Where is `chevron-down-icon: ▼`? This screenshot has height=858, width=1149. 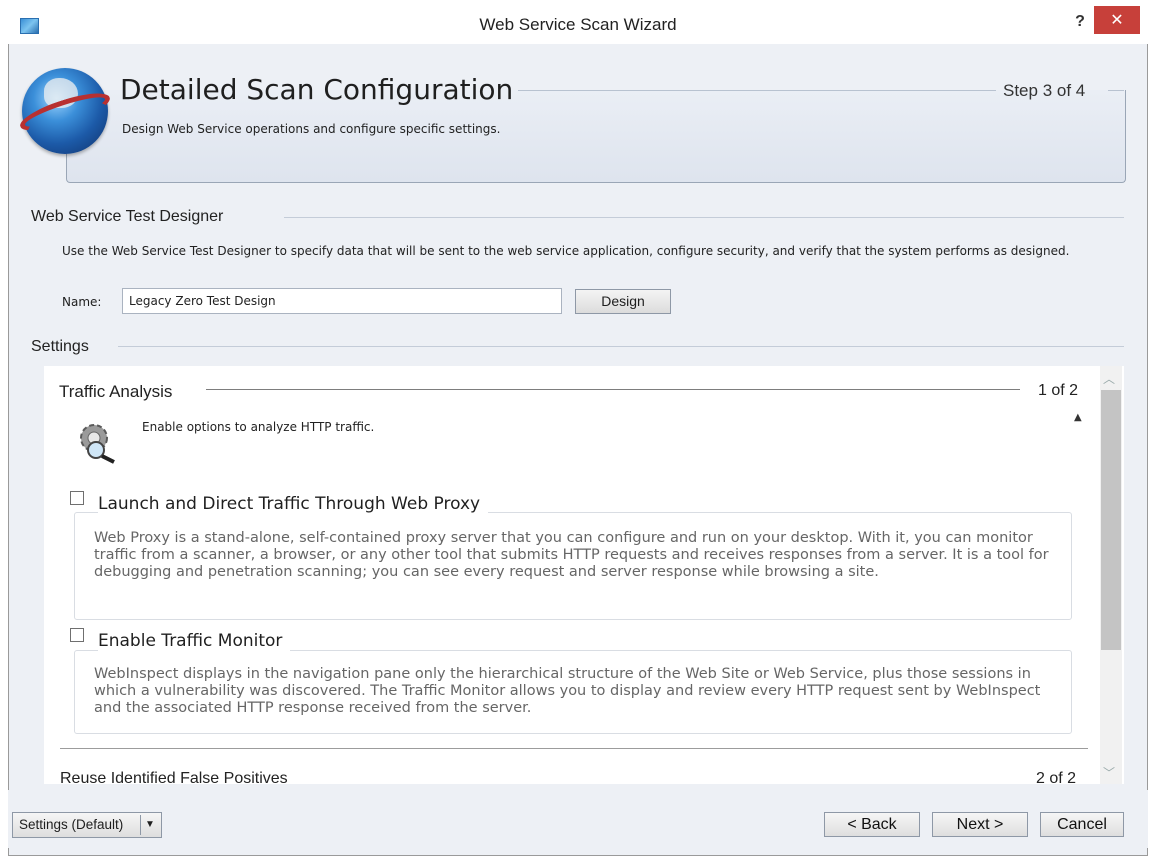 chevron-down-icon: ▼ is located at coordinates (150, 825).